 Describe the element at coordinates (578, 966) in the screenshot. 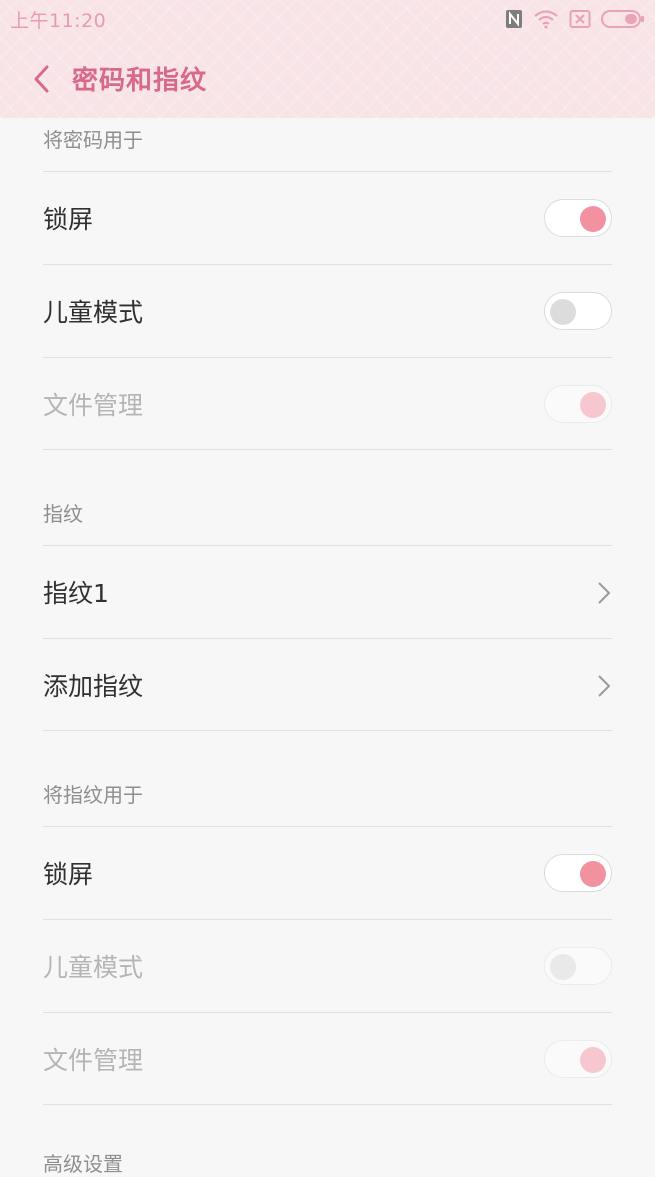

I see `fingerprint-kids-mode-toggle` at that location.